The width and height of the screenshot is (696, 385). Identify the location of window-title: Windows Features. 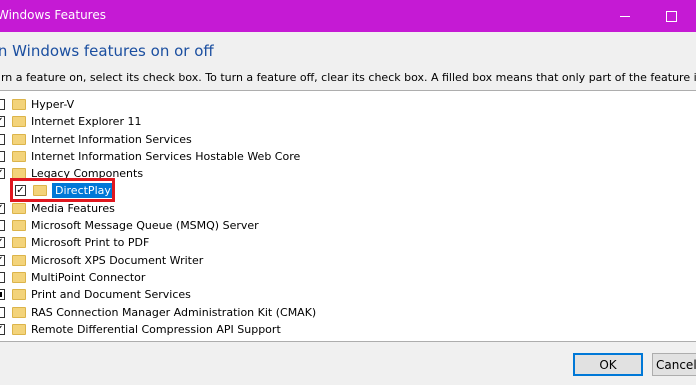
(53, 15).